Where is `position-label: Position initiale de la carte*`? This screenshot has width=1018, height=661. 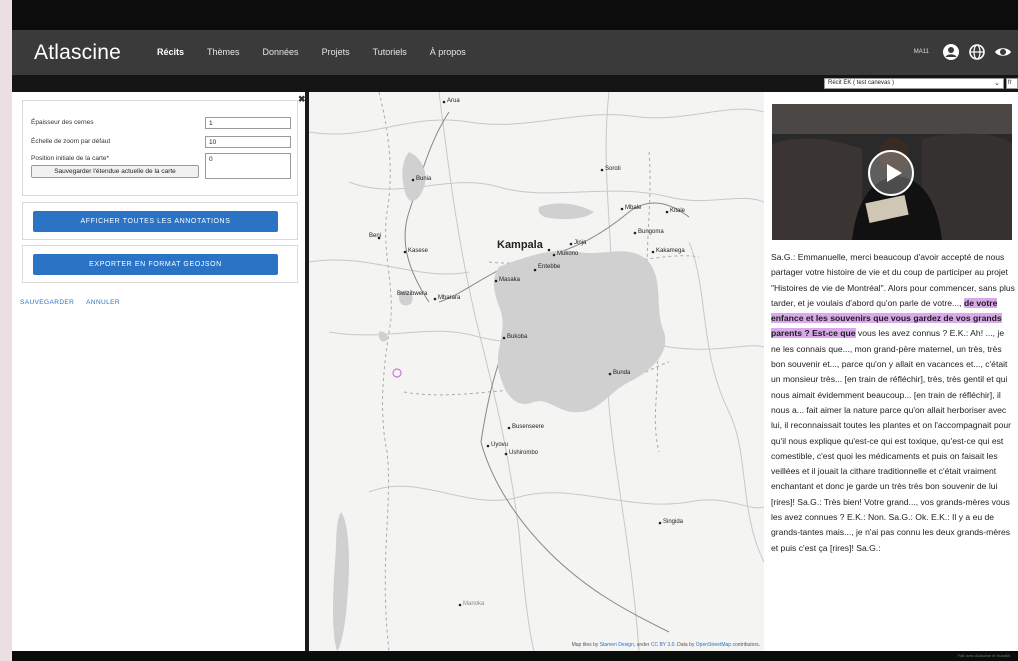
position-label: Position initiale de la carte* is located at coordinates (70, 158).